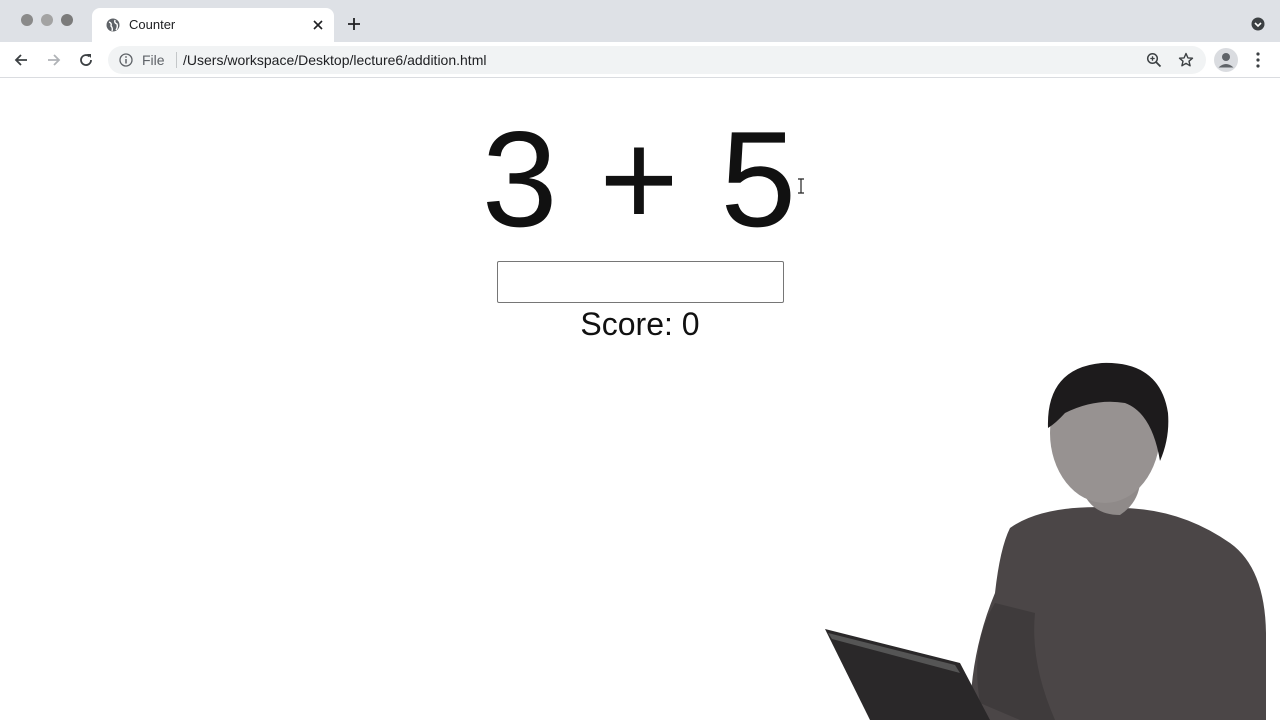 The image size is (1280, 720). Describe the element at coordinates (176, 60) in the screenshot. I see `address-divider` at that location.